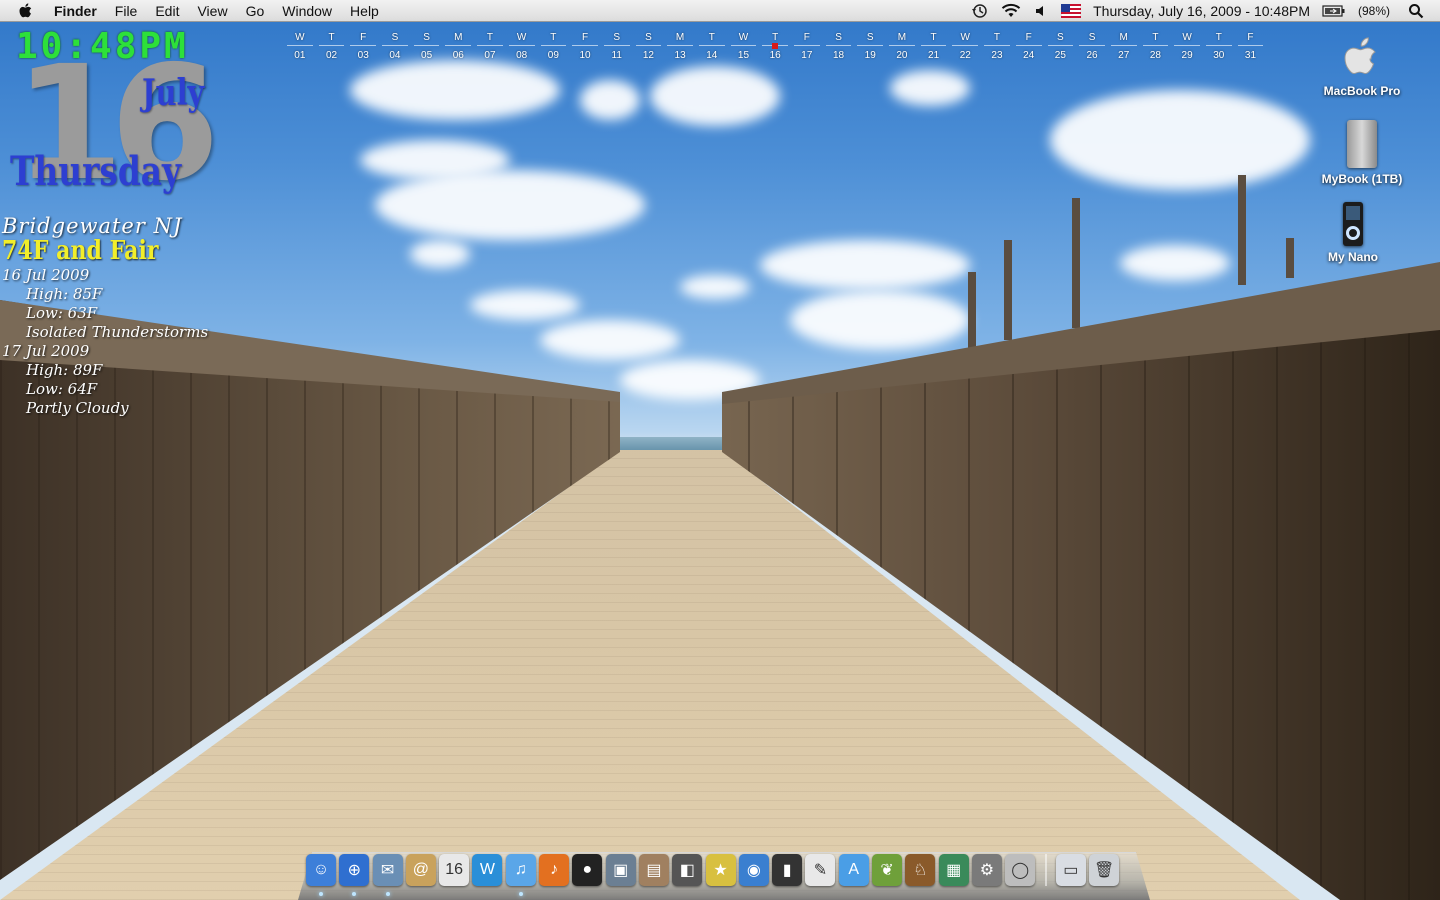  Describe the element at coordinates (965, 55) in the screenshot. I see `calendar-day-number: 22` at that location.